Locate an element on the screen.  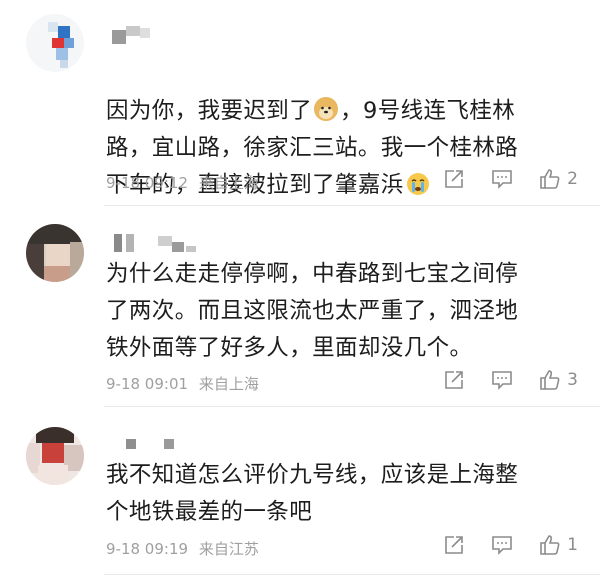
comment-actions: 1 is located at coordinates (497, 545).